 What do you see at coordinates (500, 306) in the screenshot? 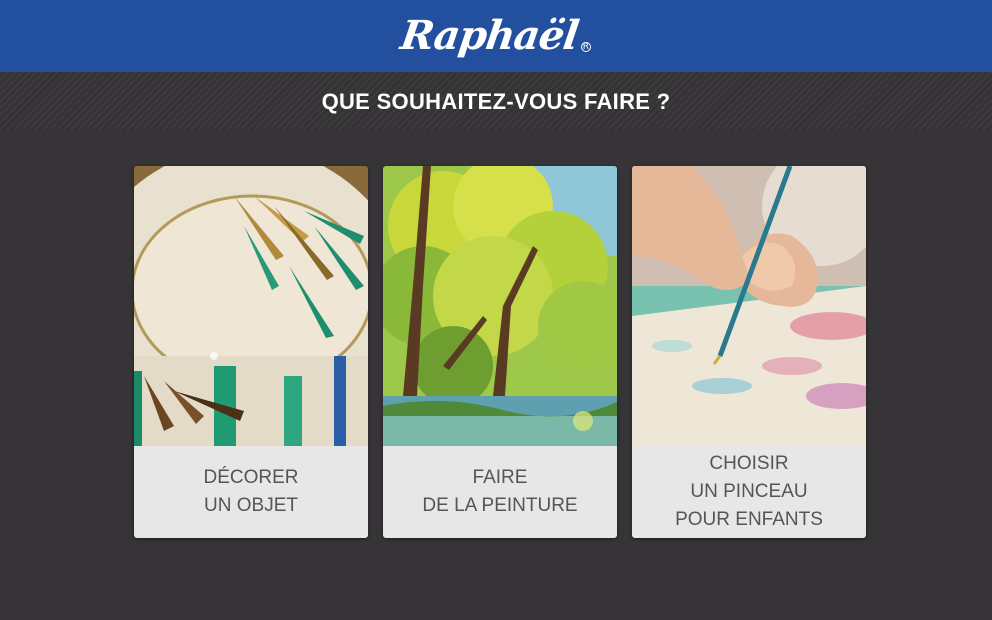
I see `landscape-painting-image` at bounding box center [500, 306].